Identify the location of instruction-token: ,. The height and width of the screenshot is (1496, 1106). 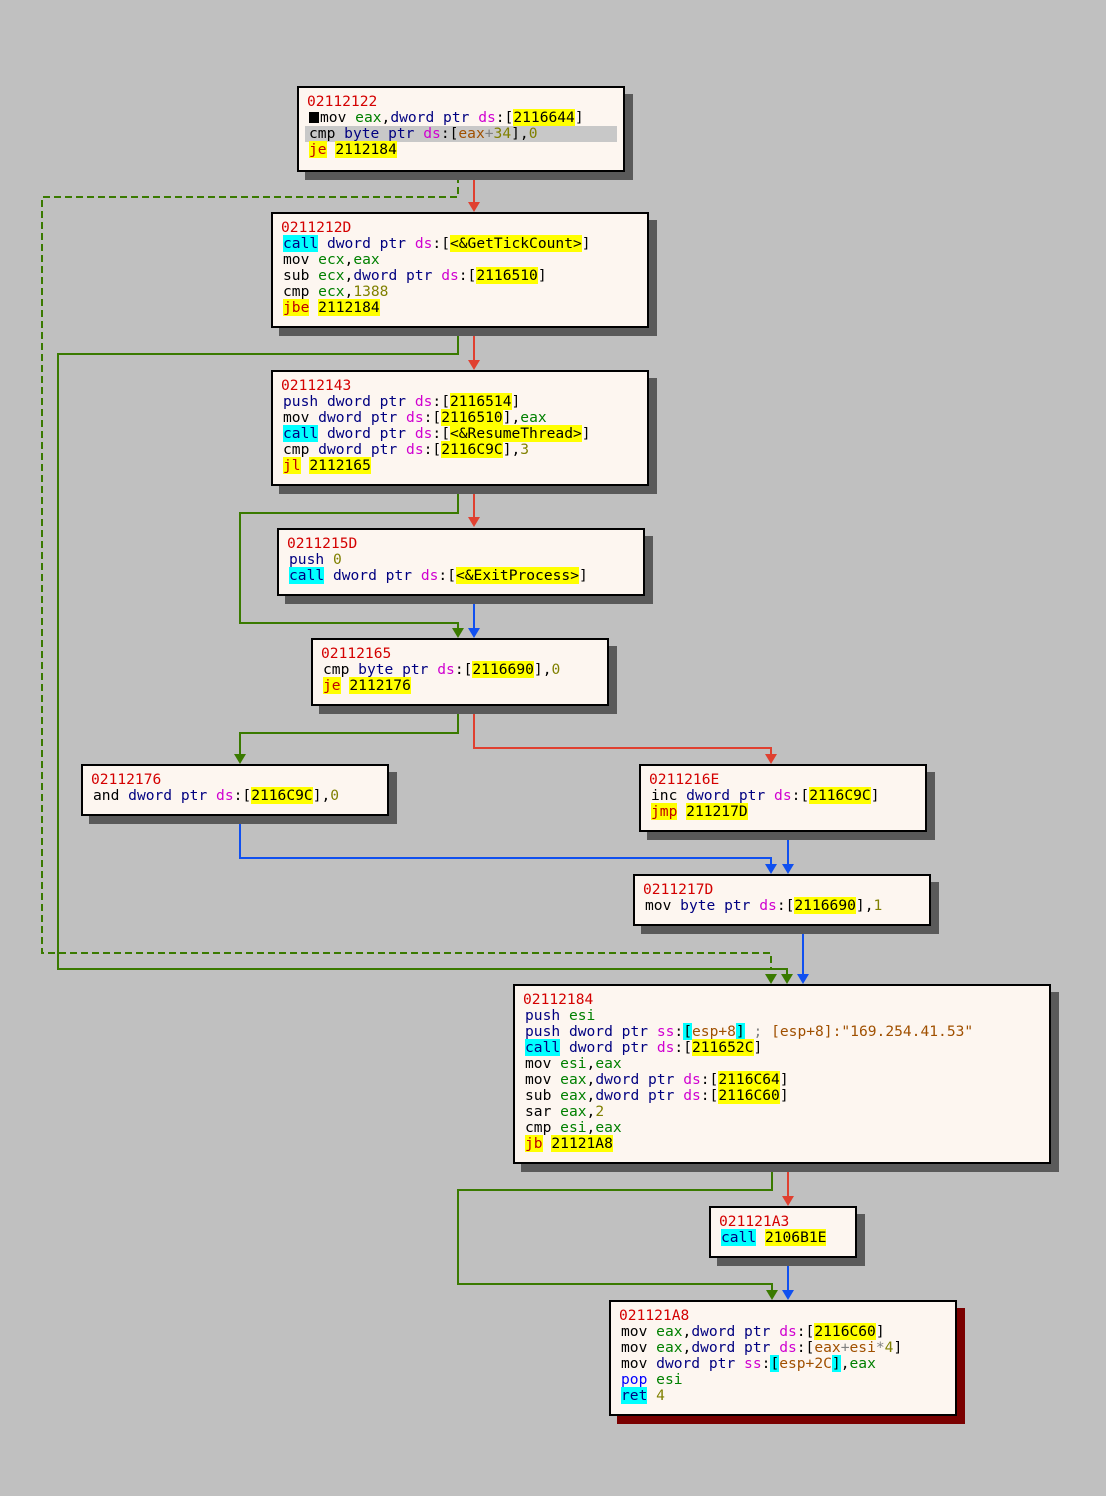
(687, 1347).